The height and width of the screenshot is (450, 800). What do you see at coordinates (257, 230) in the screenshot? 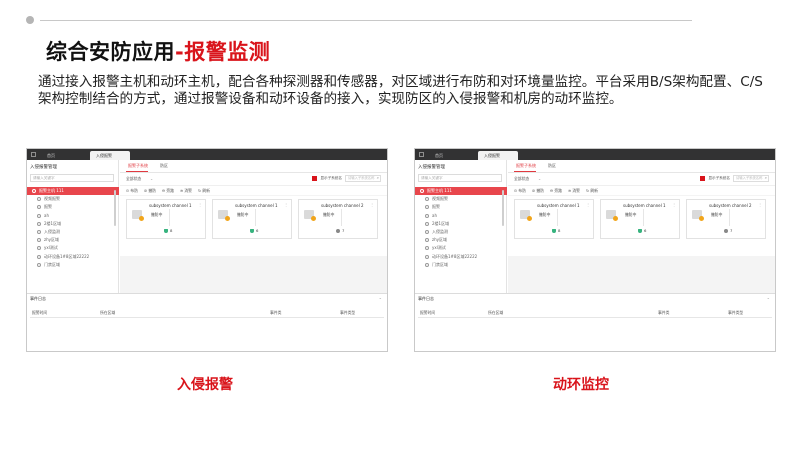
I see `zone-count-value: 6` at bounding box center [257, 230].